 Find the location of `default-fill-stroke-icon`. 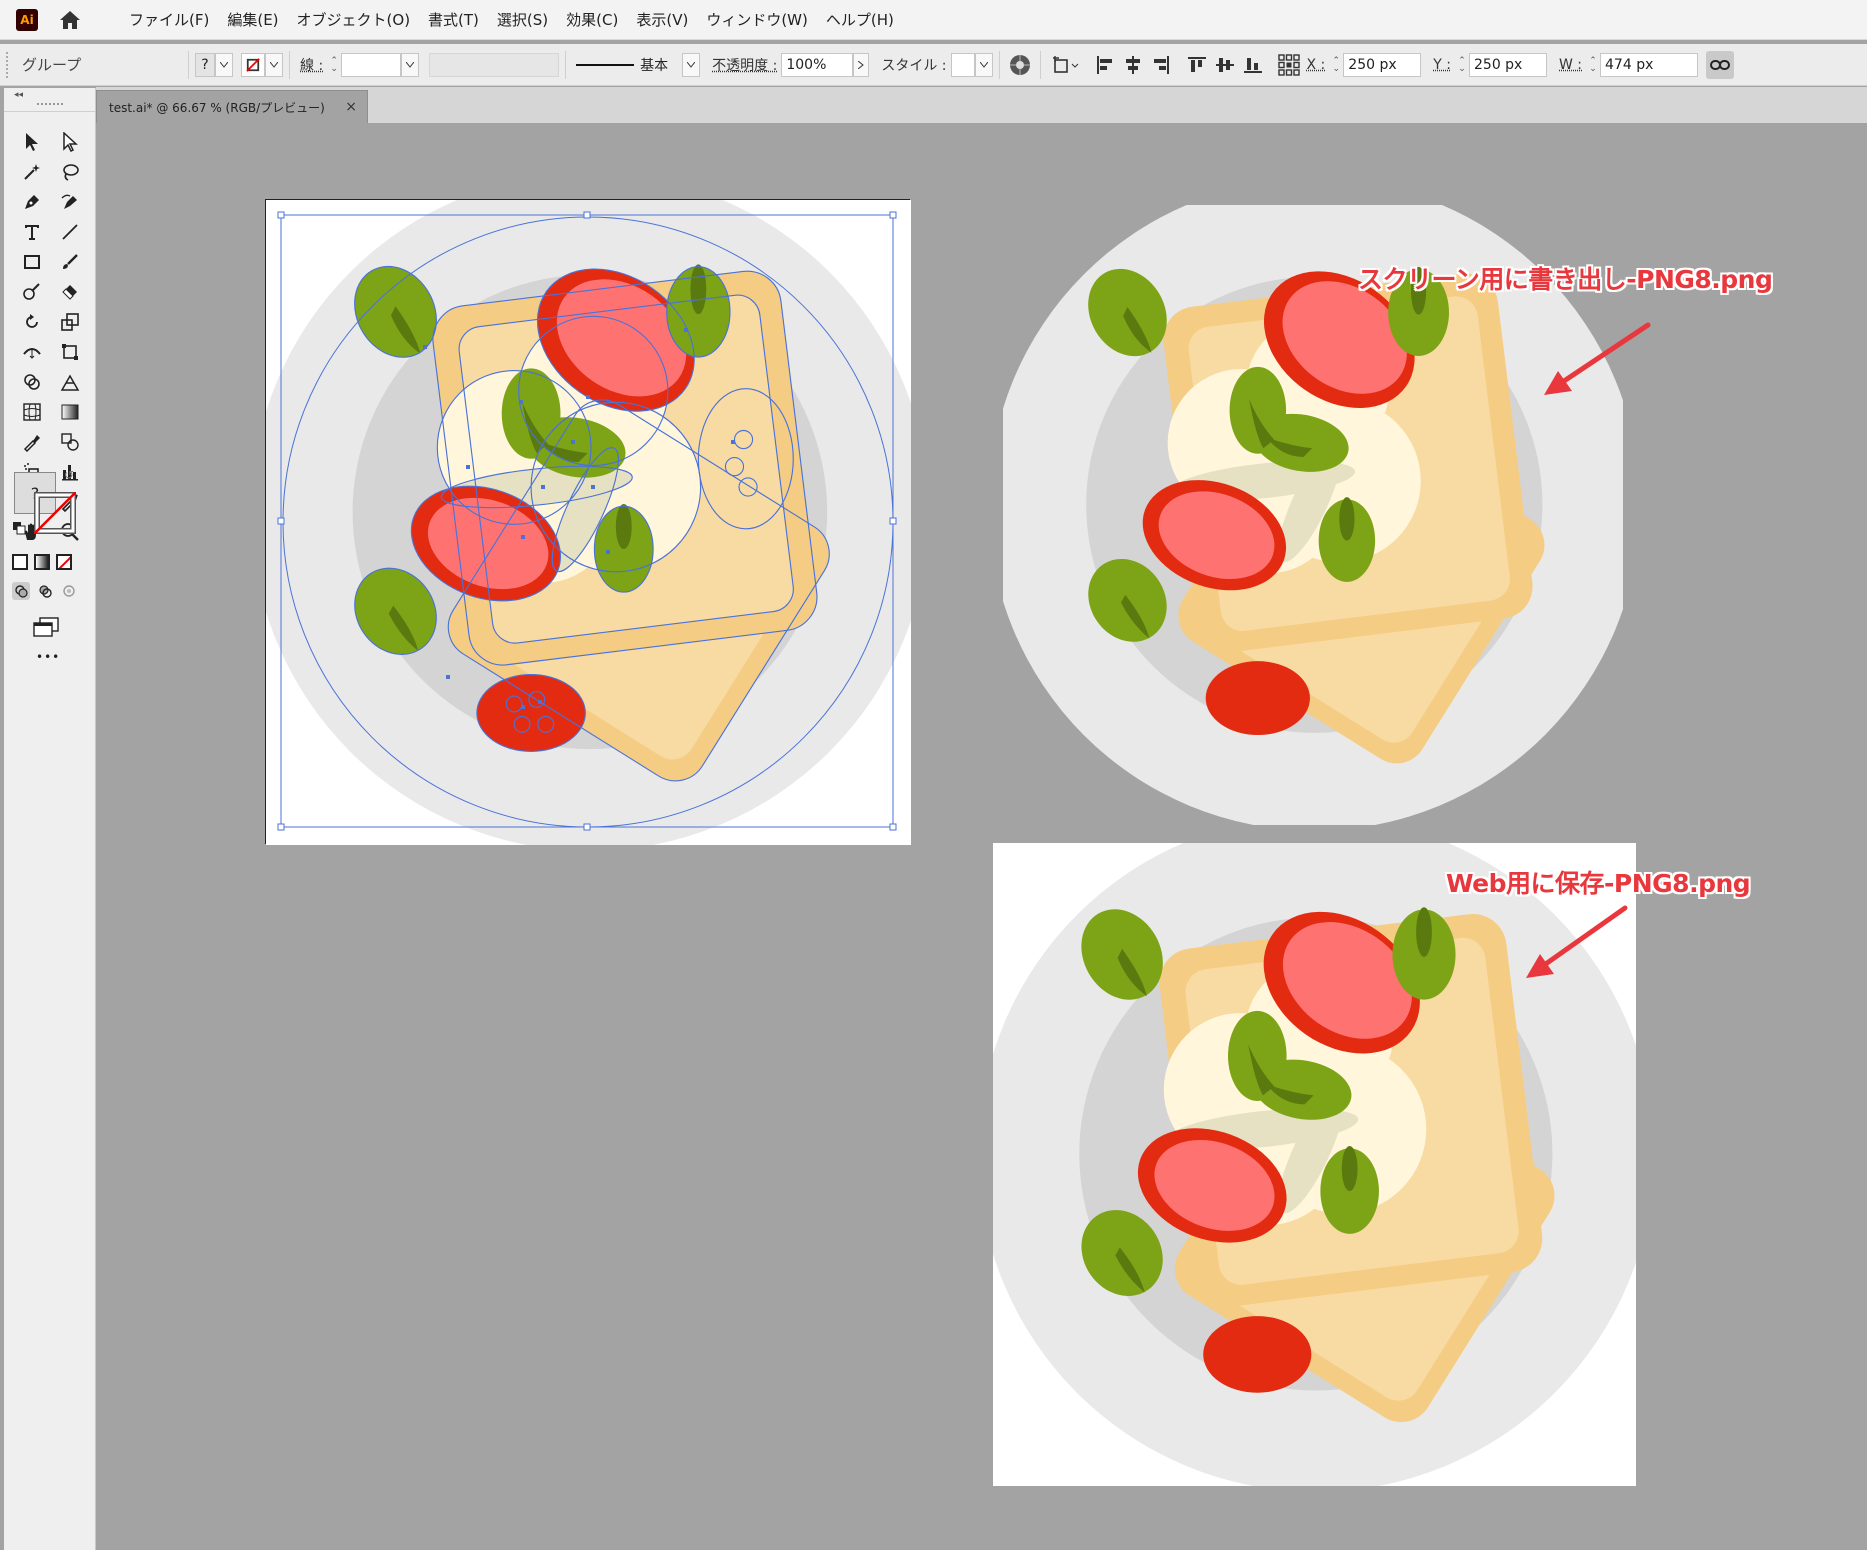

default-fill-stroke-icon is located at coordinates (19, 529).